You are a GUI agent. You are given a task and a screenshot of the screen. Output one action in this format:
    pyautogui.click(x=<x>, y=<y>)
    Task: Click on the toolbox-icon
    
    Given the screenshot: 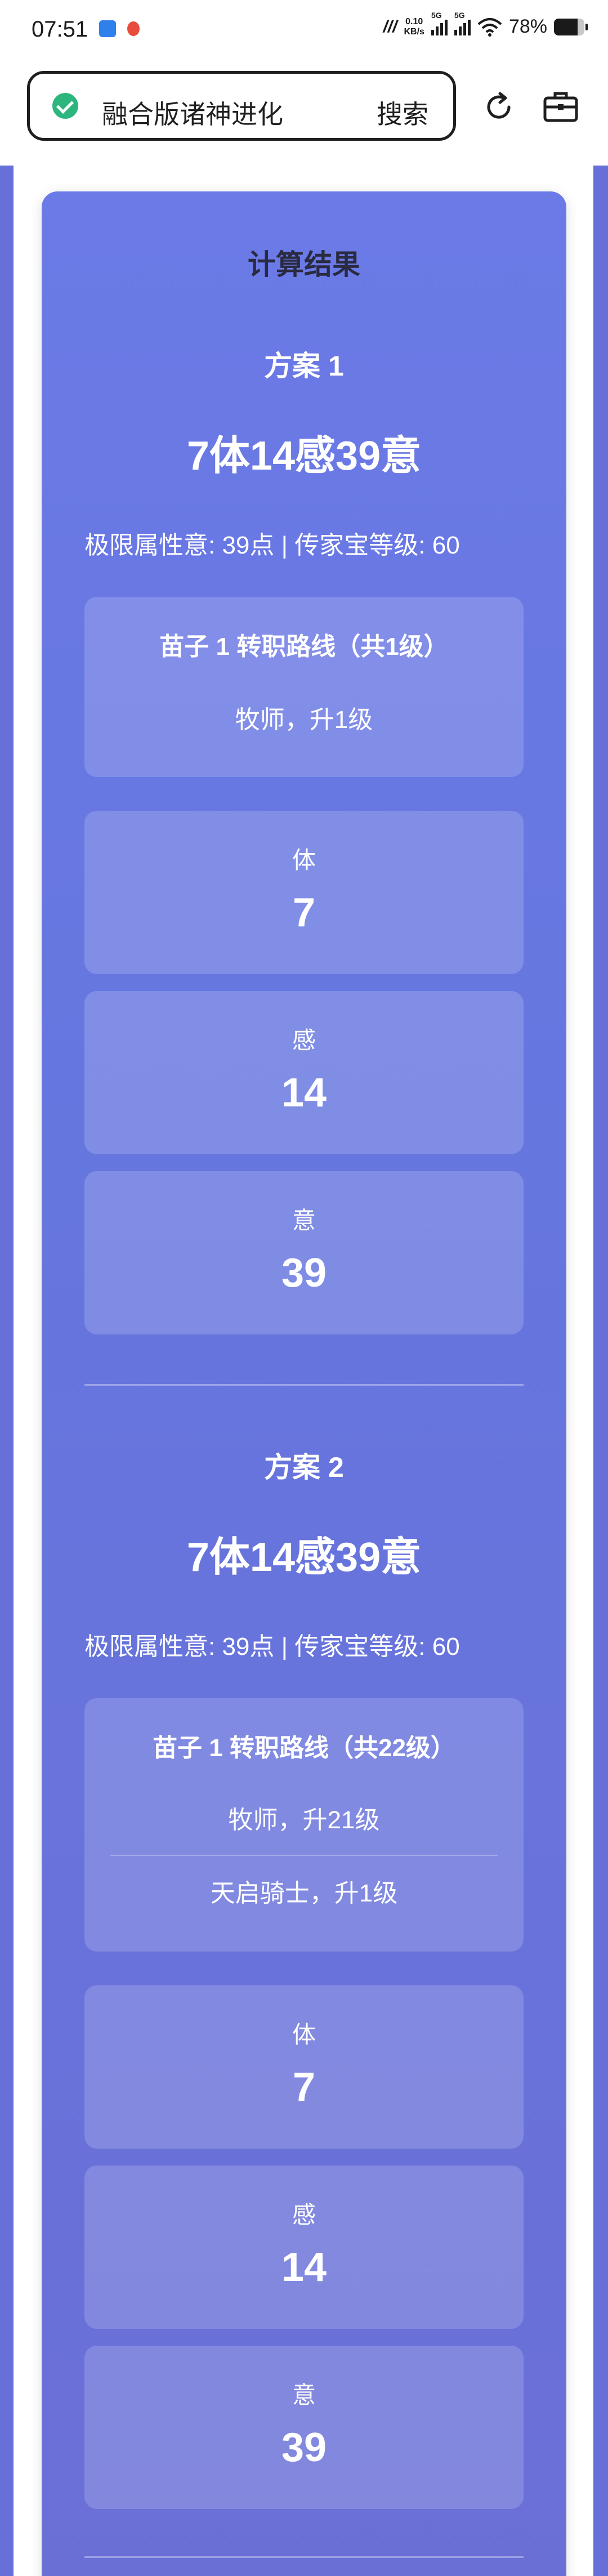 What is the action you would take?
    pyautogui.click(x=561, y=107)
    